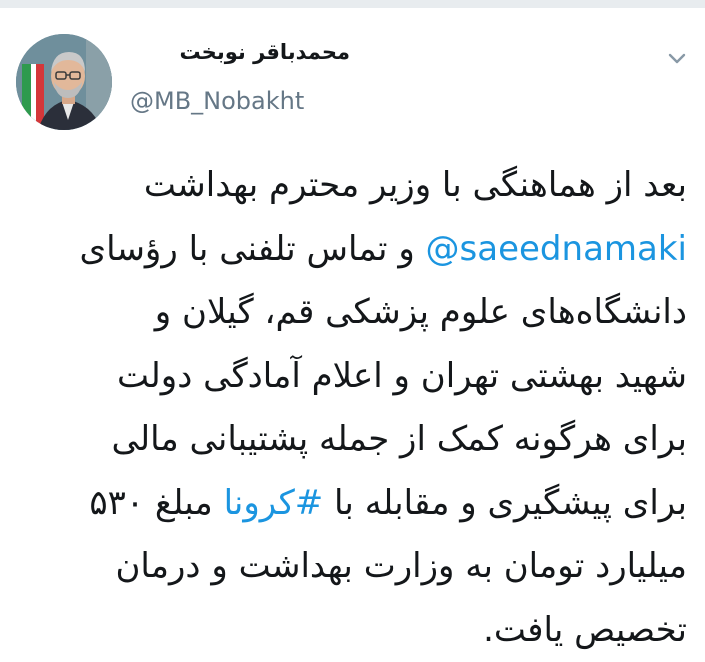  Describe the element at coordinates (353, 567) in the screenshot. I see `tweet-line: میلیارد تومان به وزارت بهداشت و درمان` at that location.